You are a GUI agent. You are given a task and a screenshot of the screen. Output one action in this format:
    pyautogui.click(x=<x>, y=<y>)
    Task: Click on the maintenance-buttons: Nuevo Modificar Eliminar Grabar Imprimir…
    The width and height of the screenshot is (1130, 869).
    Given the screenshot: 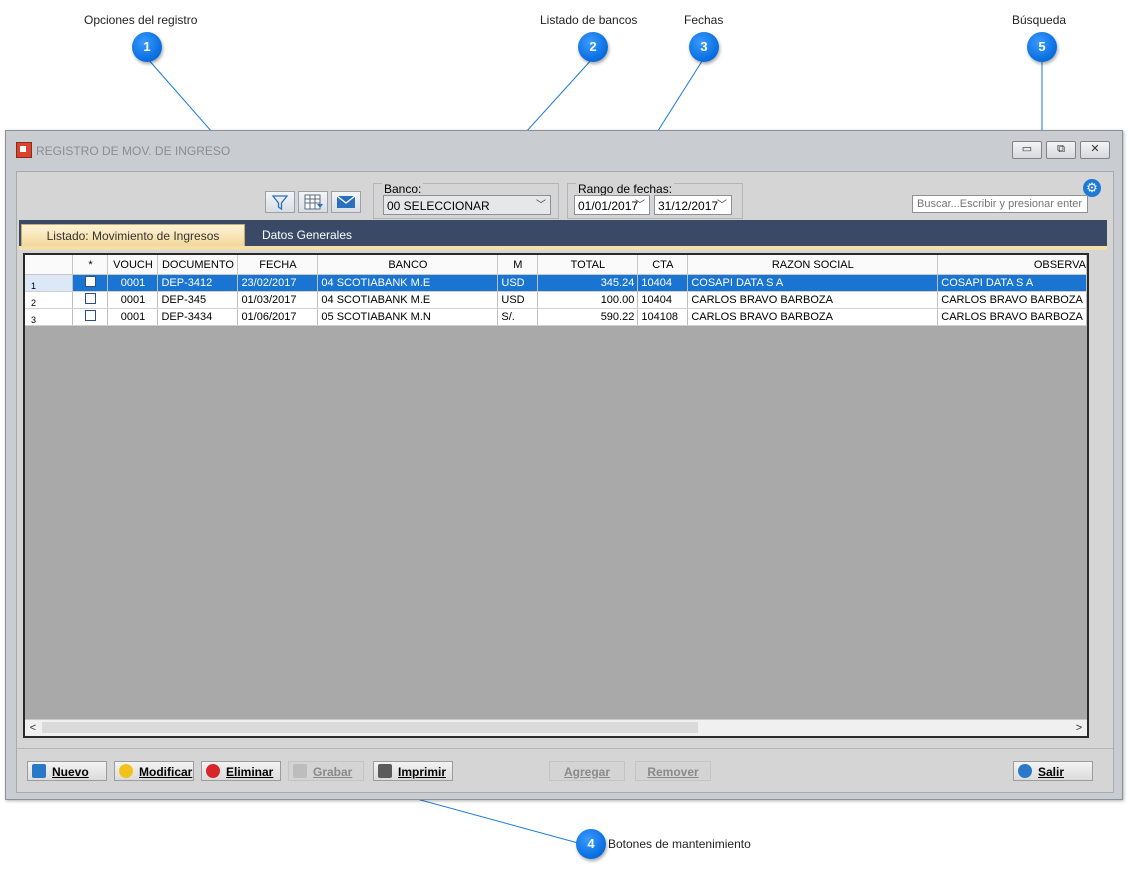 What is the action you would take?
    pyautogui.click(x=565, y=770)
    